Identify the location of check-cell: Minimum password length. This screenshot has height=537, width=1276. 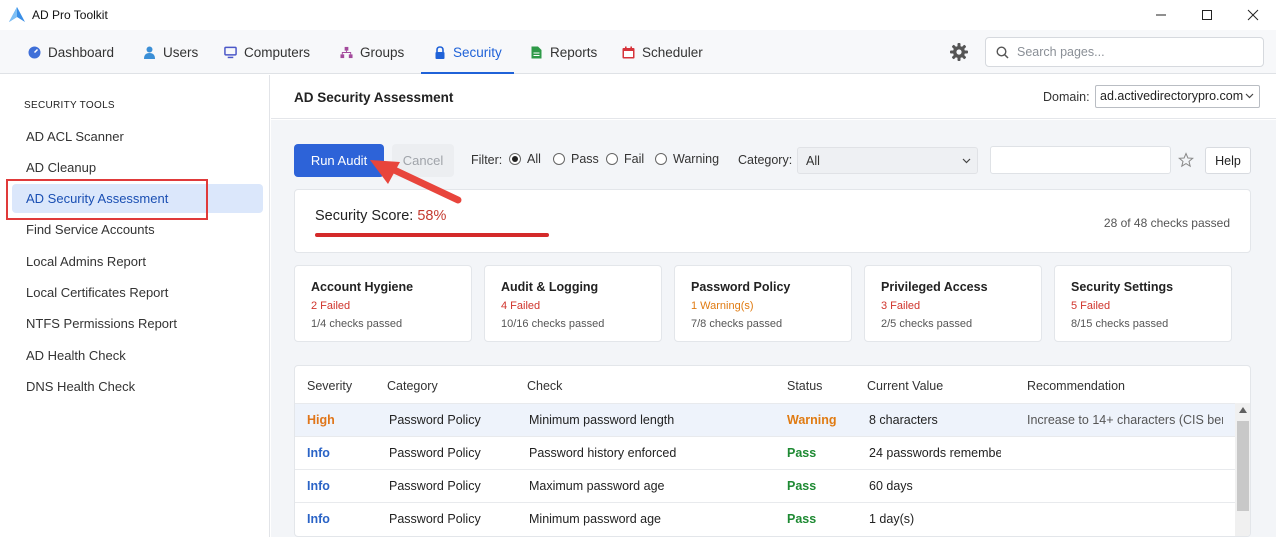
(602, 420).